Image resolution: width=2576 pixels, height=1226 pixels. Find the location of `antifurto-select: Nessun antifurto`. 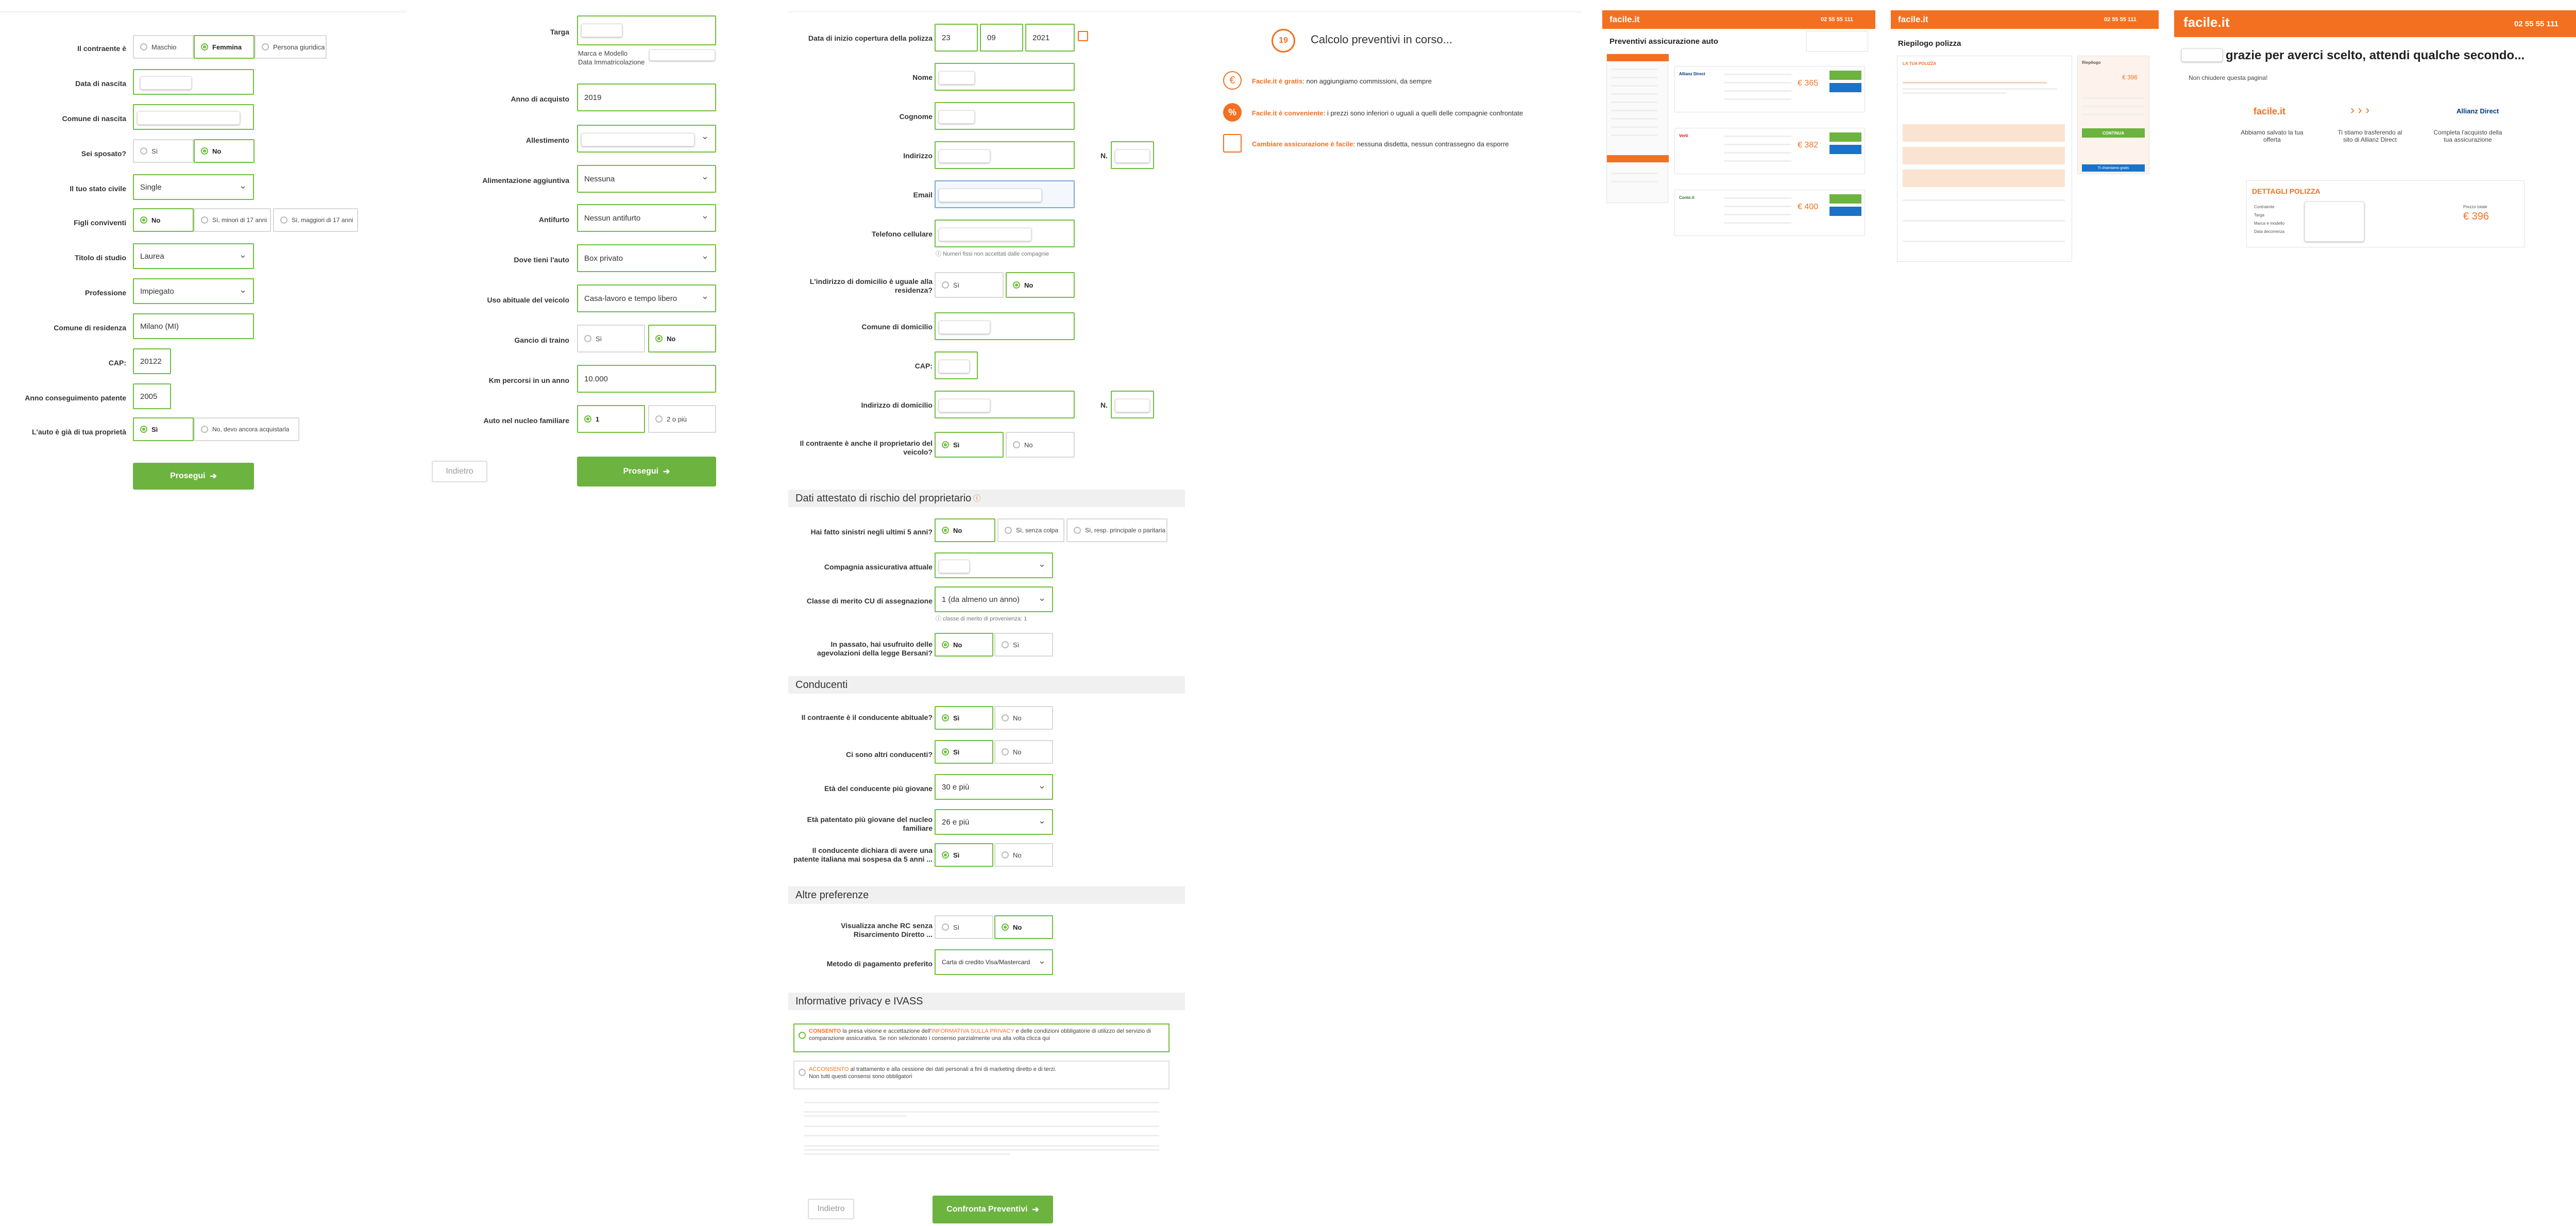

antifurto-select: Nessun antifurto is located at coordinates (646, 218).